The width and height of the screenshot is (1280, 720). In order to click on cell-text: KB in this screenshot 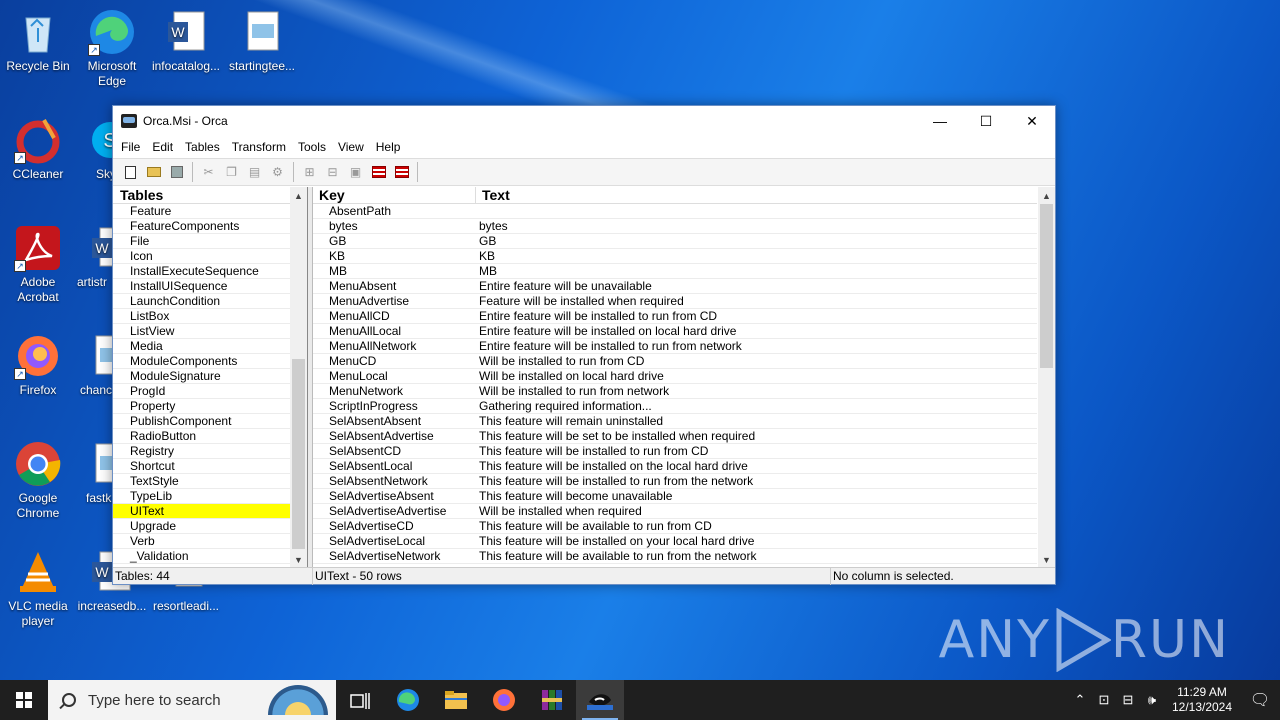, I will do `click(756, 256)`.